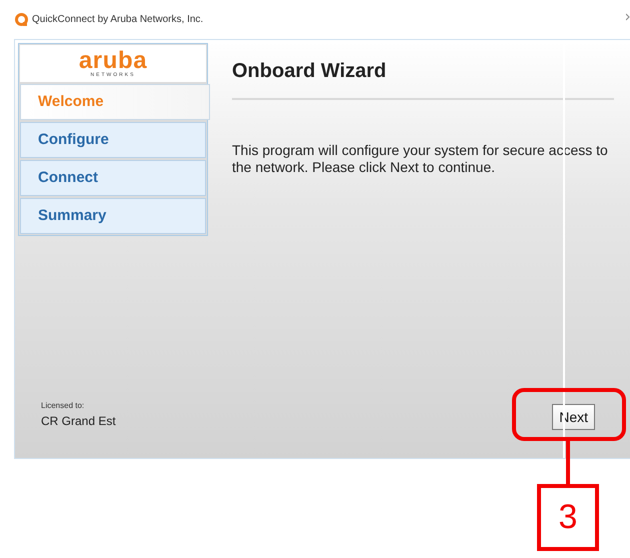 This screenshot has height=558, width=630. I want to click on chevron-icon, so click(628, 17).